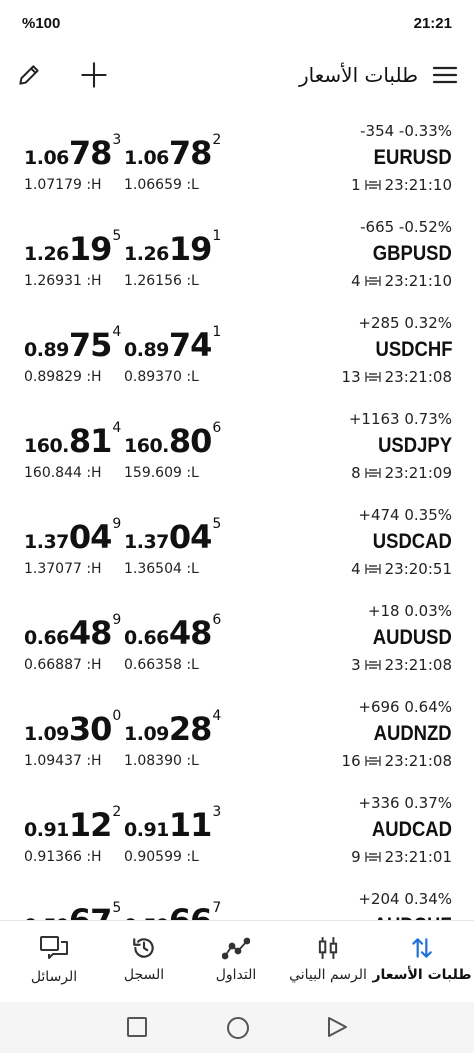 The image size is (474, 1053). What do you see at coordinates (418, 473) in the screenshot?
I see `quote-time: 23:21:09` at bounding box center [418, 473].